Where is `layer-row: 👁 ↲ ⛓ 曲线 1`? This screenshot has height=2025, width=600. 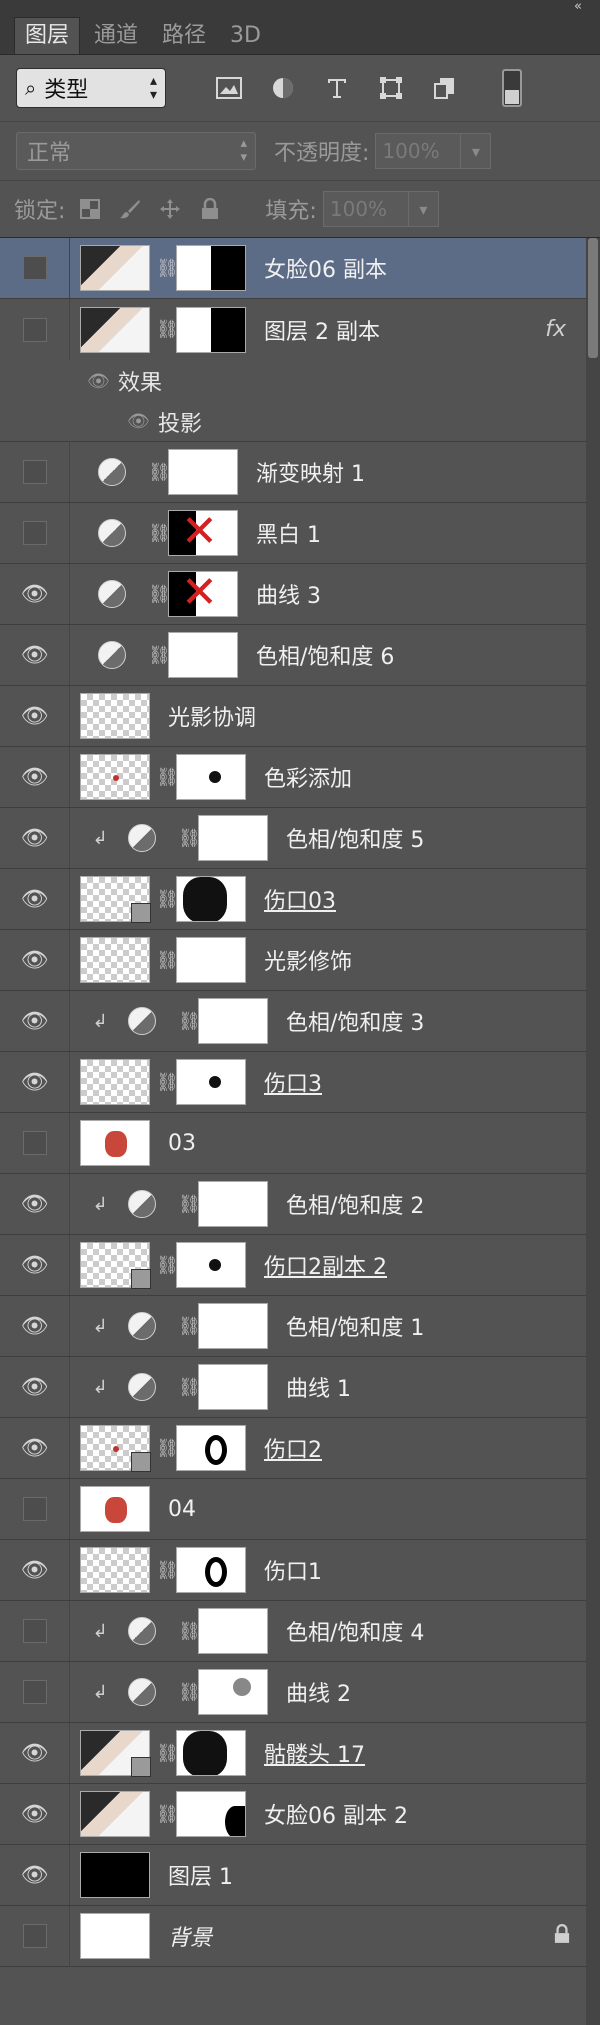 layer-row: 👁 ↲ ⛓ 曲线 1 is located at coordinates (300, 1387).